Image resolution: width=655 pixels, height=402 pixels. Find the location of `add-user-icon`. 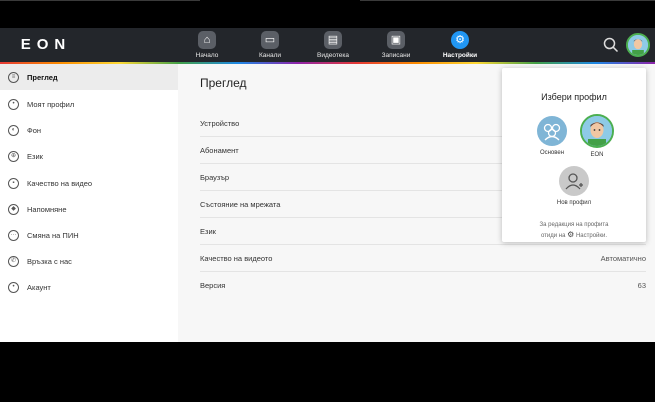

add-user-icon is located at coordinates (574, 181).